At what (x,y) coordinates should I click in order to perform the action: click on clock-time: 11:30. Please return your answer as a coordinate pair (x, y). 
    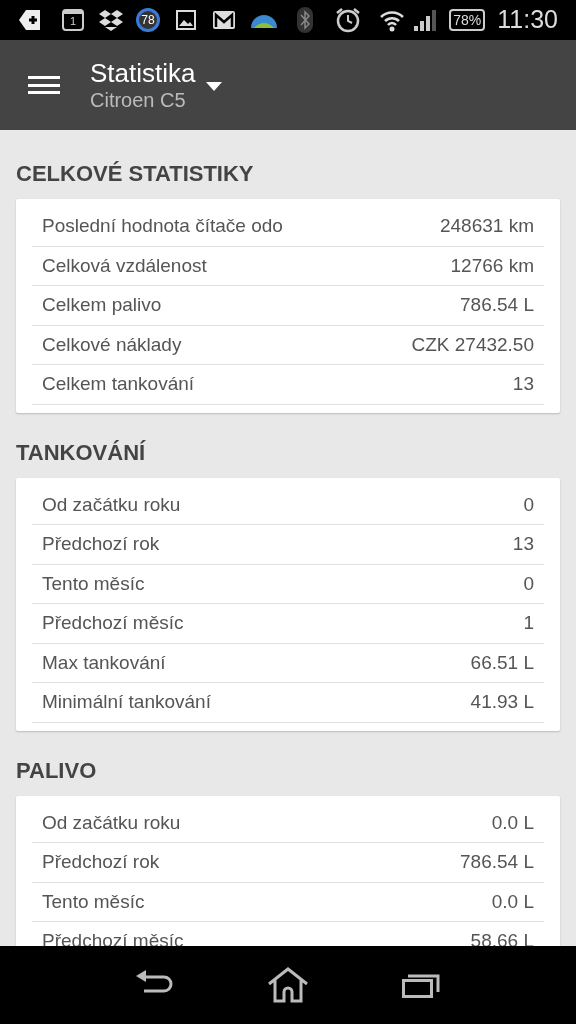
    Looking at the image, I should click on (527, 20).